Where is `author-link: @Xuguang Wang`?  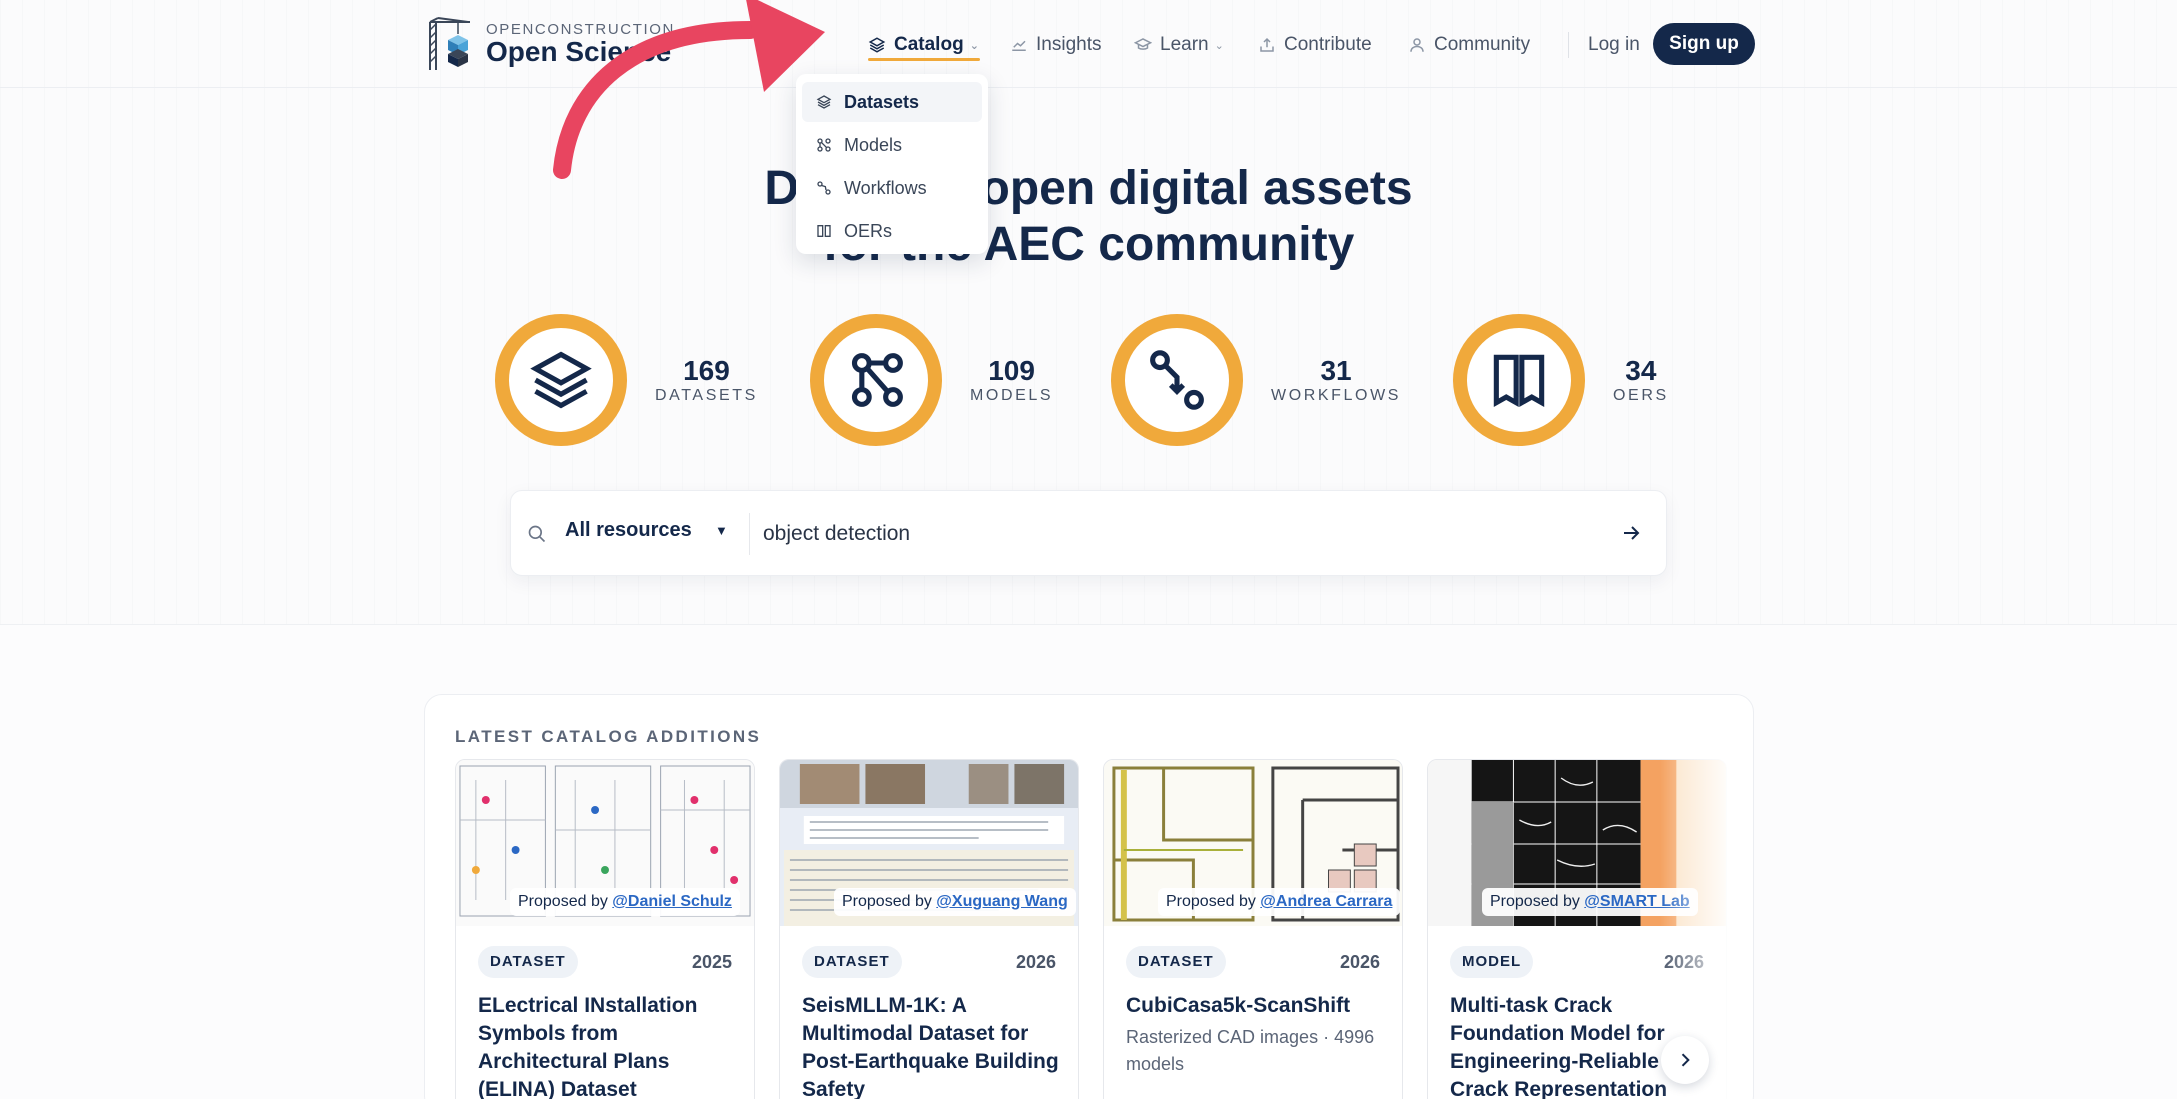 author-link: @Xuguang Wang is located at coordinates (1001, 901).